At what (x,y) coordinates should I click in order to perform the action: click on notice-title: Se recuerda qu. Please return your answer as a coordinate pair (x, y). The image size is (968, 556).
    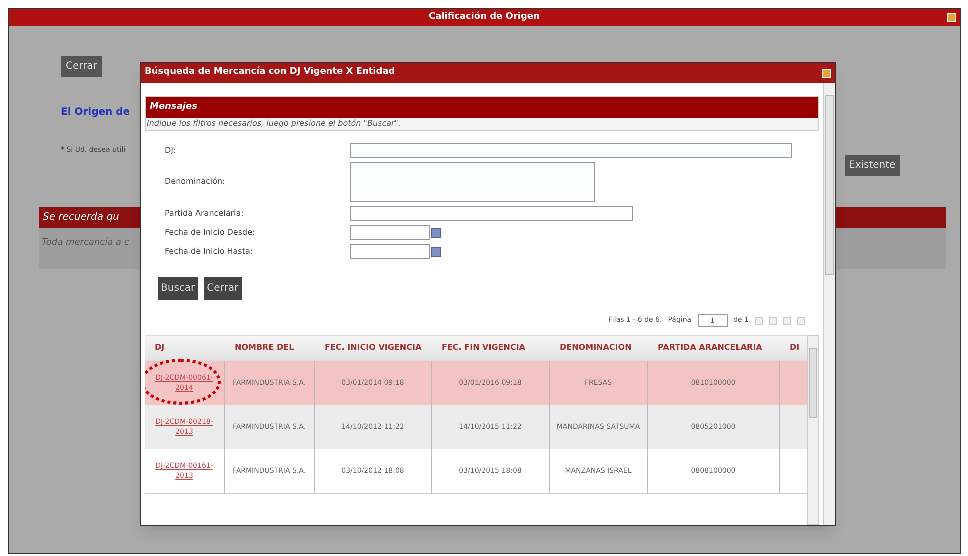
    Looking at the image, I should click on (81, 218).